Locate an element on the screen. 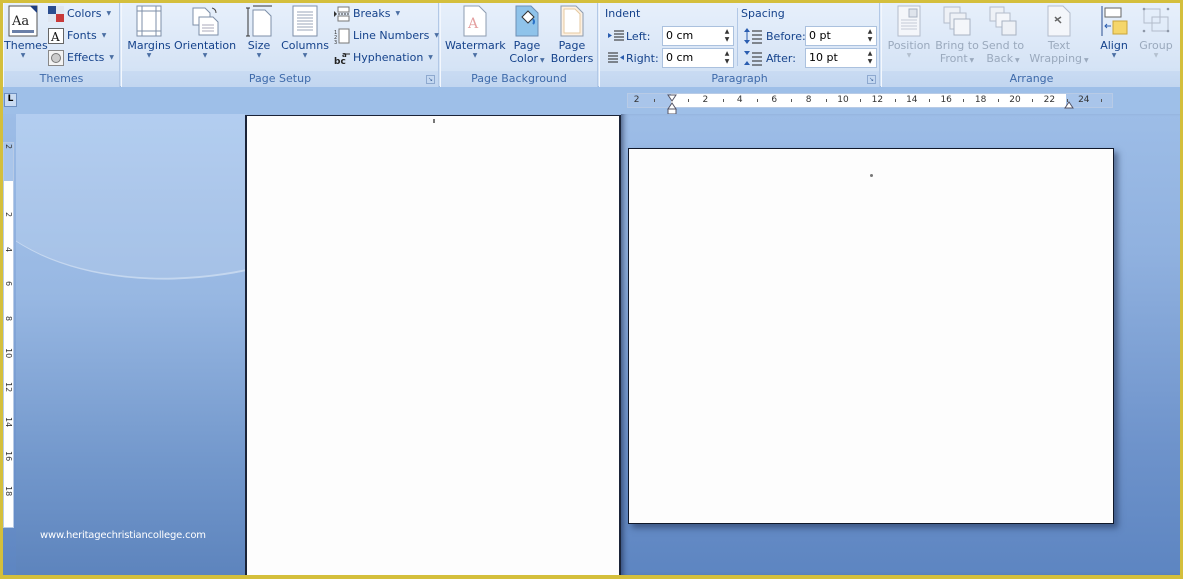 Image resolution: width=1183 pixels, height=579 pixels. page-color-button: Page Color ▼ is located at coordinates (527, 36).